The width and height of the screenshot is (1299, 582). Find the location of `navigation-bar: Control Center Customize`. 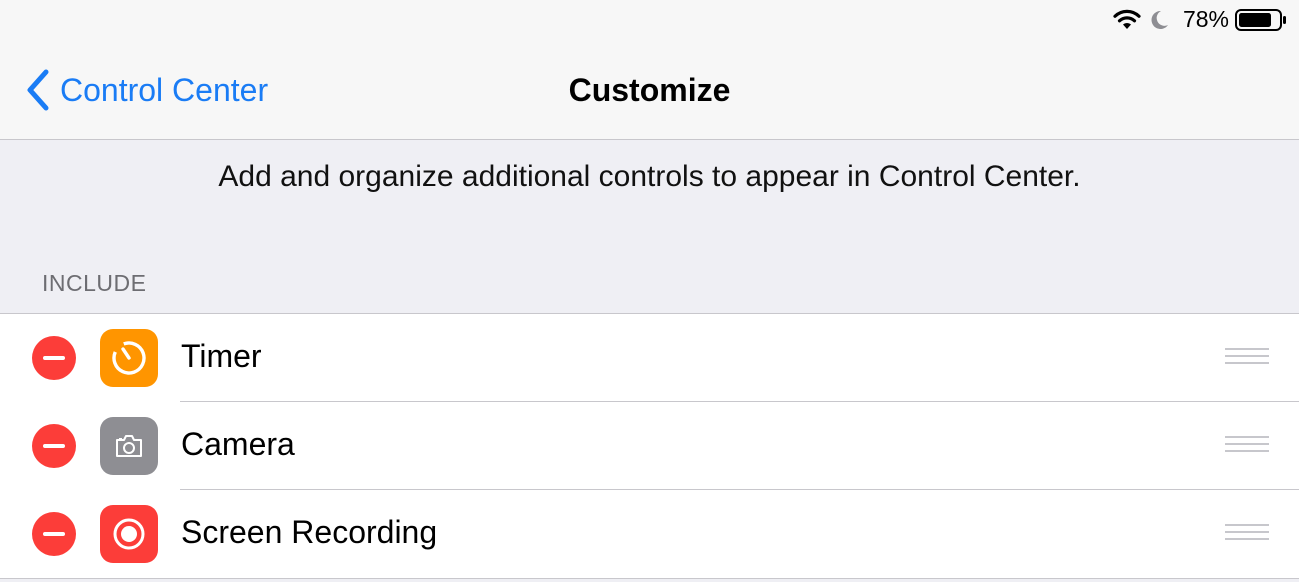

navigation-bar: Control Center Customize is located at coordinates (649, 91).